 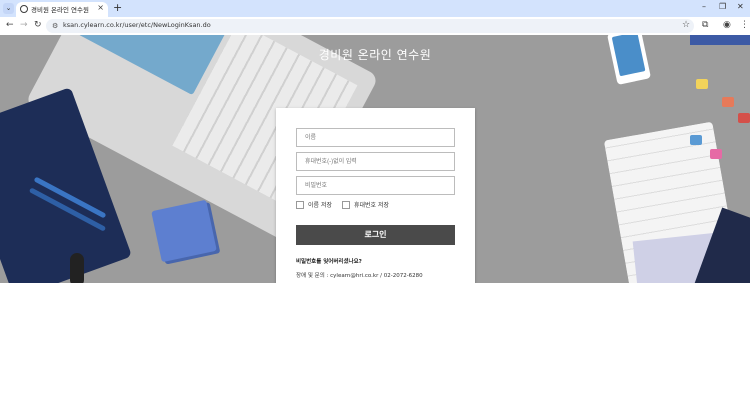 What do you see at coordinates (727, 25) in the screenshot?
I see `profile-icon: ◉` at bounding box center [727, 25].